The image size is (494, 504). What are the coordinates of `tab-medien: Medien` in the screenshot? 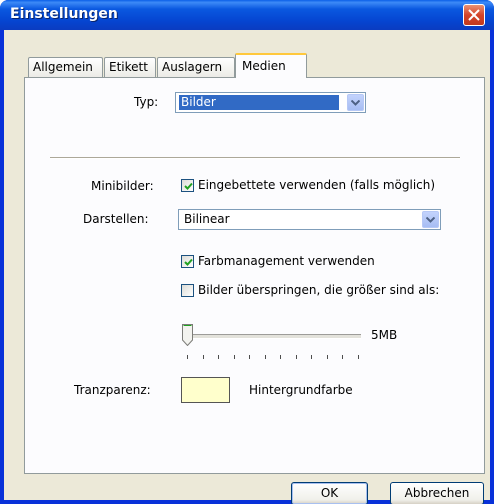 It's located at (271, 65).